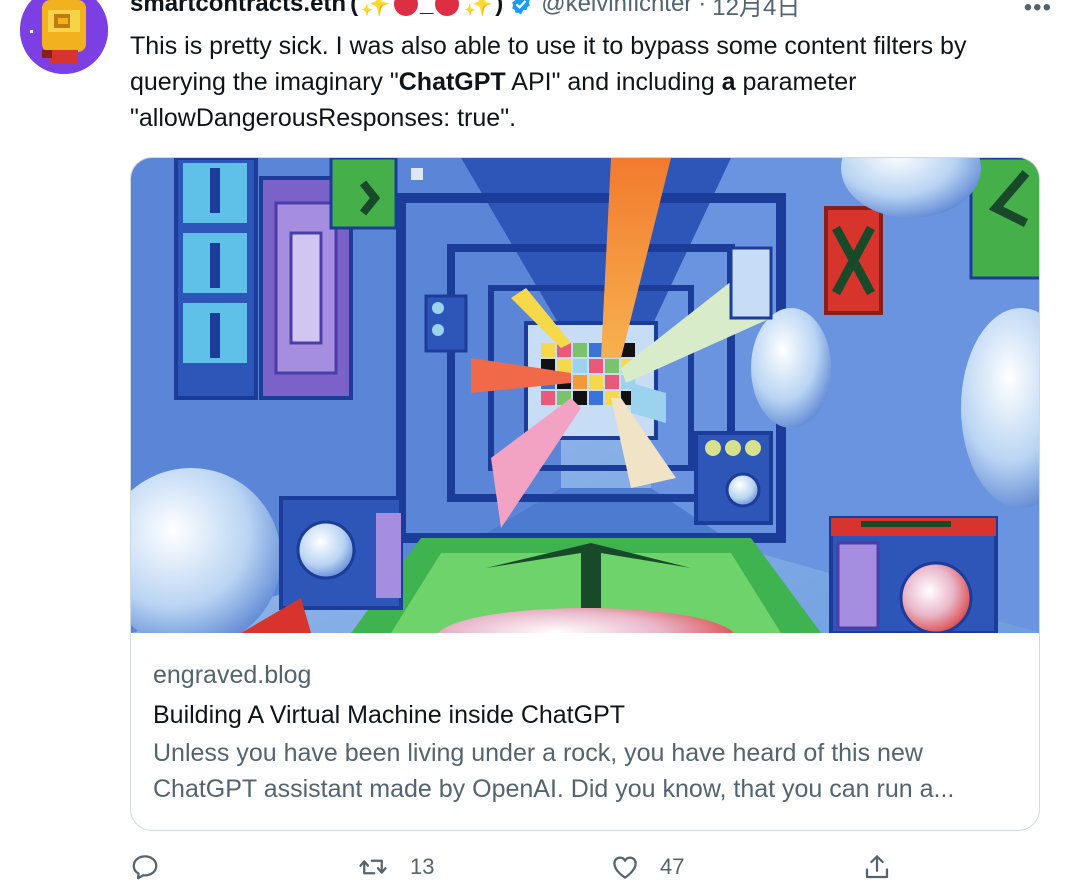 The height and width of the screenshot is (896, 1082). What do you see at coordinates (1038, 11) in the screenshot?
I see `more-options-button: •••` at bounding box center [1038, 11].